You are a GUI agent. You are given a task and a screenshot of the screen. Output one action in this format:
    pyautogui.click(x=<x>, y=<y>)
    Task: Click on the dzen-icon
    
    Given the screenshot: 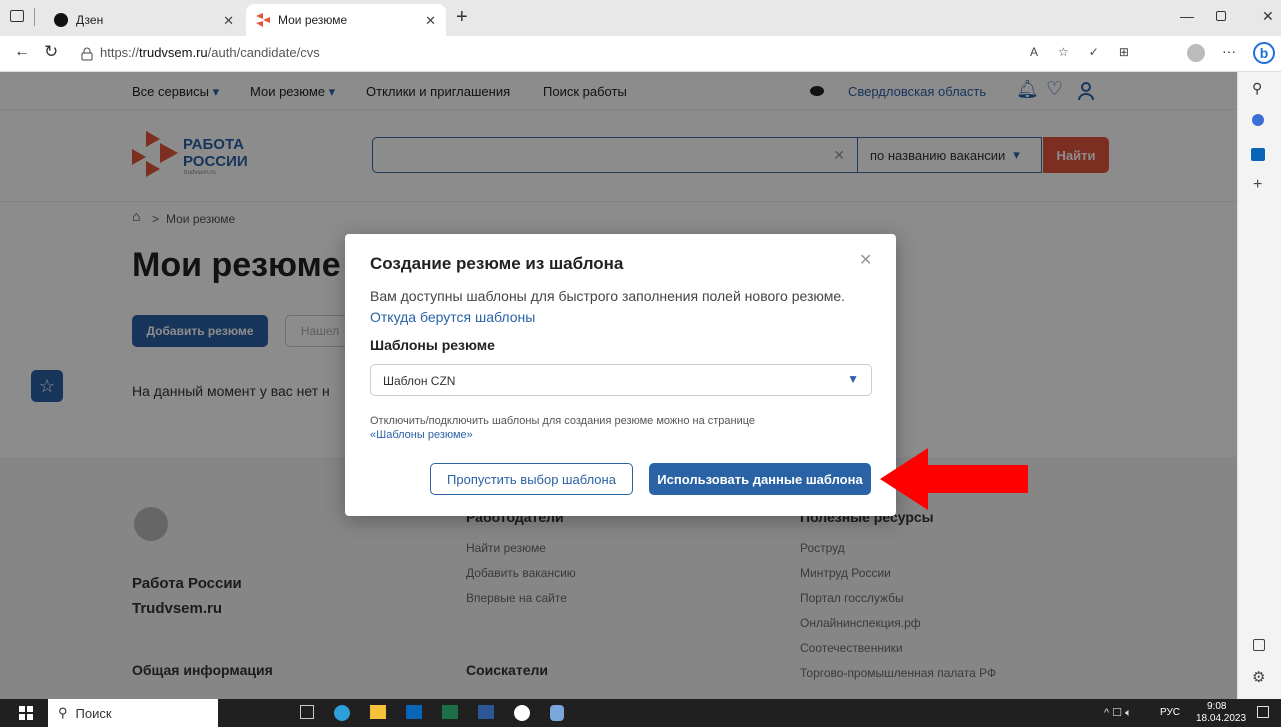 What is the action you would take?
    pyautogui.click(x=61, y=20)
    